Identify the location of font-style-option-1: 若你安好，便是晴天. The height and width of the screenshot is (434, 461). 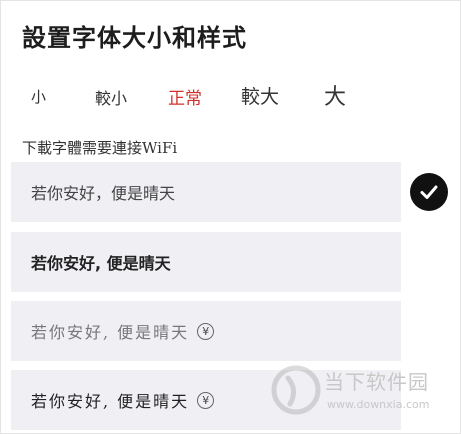
(206, 192).